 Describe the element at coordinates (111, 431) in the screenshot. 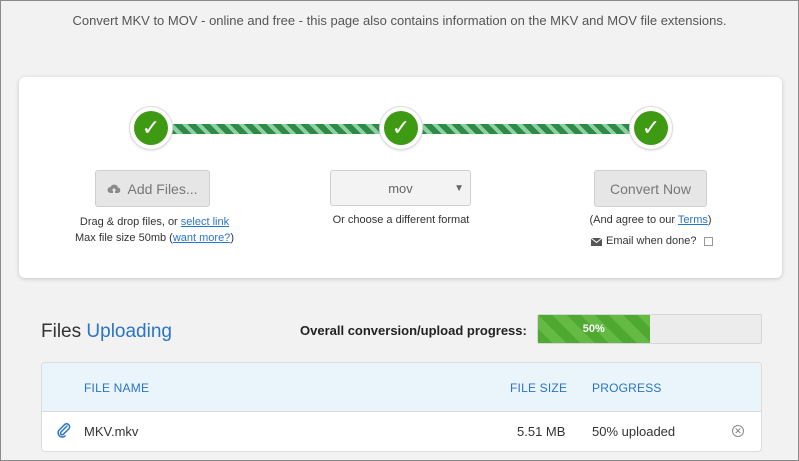

I see `file-name-cell: MKV.mkv` at that location.